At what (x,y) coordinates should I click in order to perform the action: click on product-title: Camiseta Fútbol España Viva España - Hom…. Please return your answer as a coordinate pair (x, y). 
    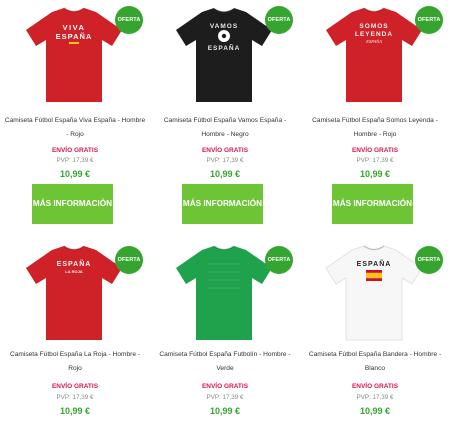
    Looking at the image, I should click on (75, 128).